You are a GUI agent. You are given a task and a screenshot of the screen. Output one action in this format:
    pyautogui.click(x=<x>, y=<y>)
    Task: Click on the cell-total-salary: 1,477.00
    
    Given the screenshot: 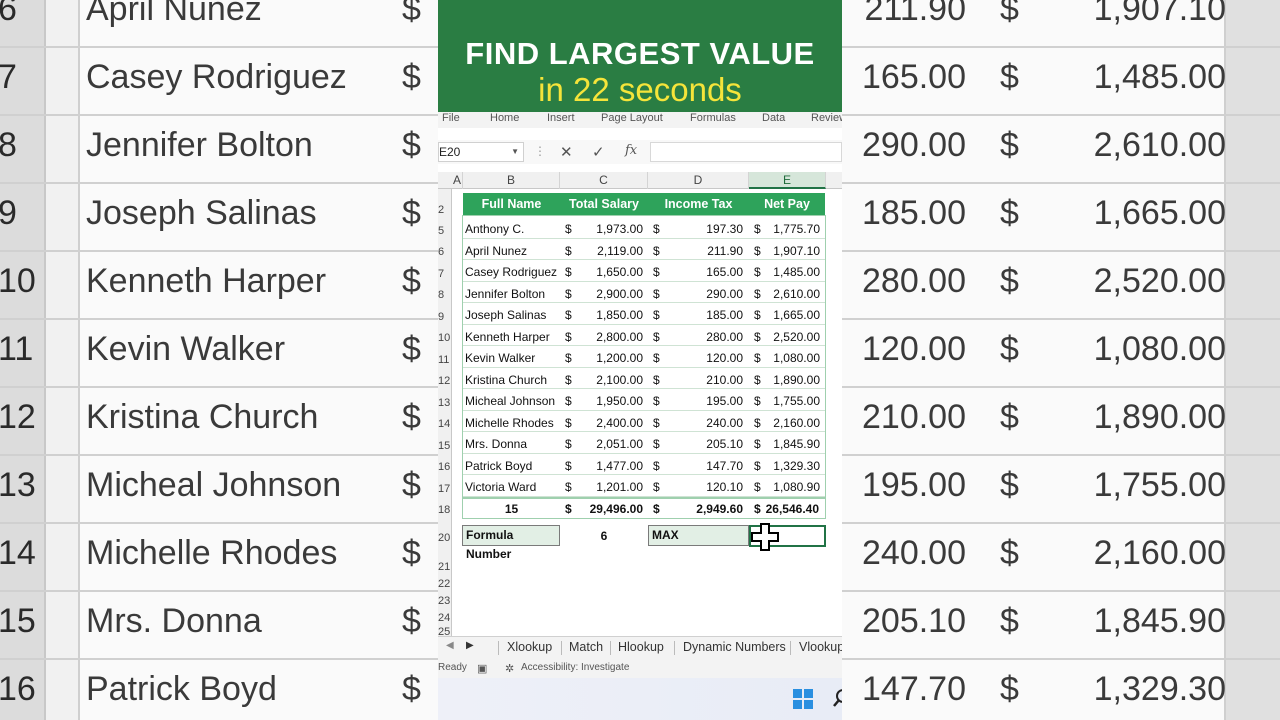 What is the action you would take?
    pyautogui.click(x=608, y=466)
    